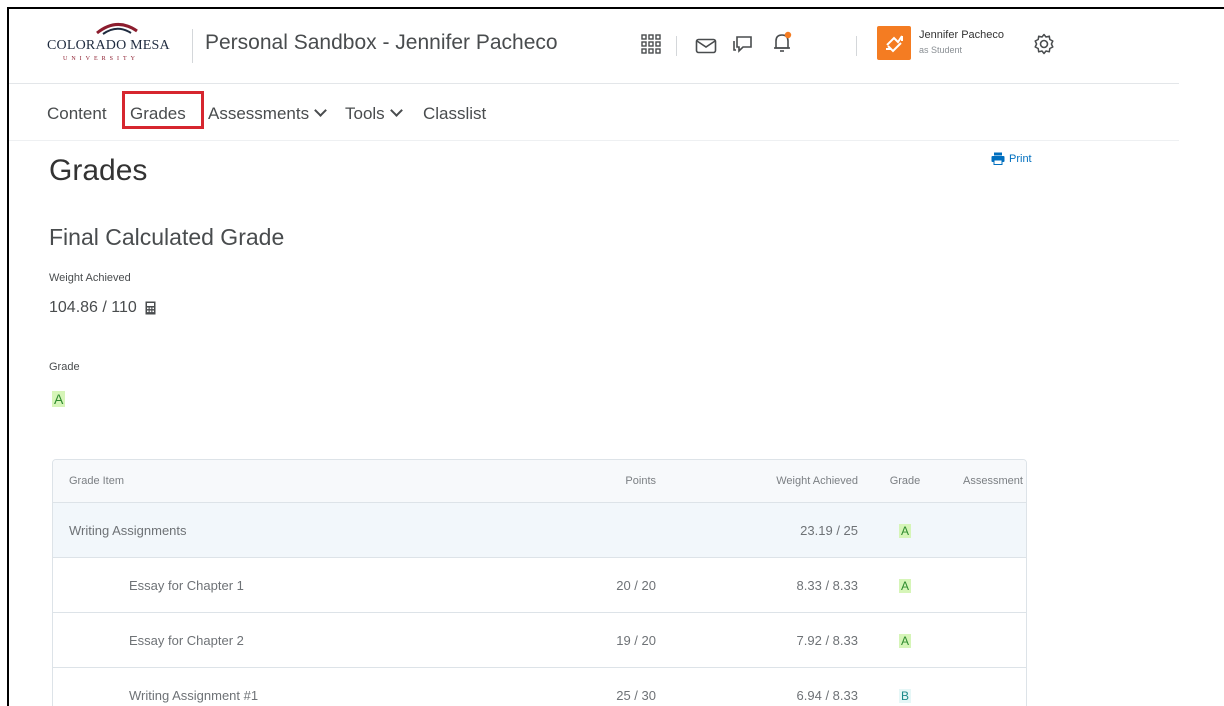 This screenshot has height=706, width=1224. What do you see at coordinates (941, 50) in the screenshot?
I see `user-role: as Student` at bounding box center [941, 50].